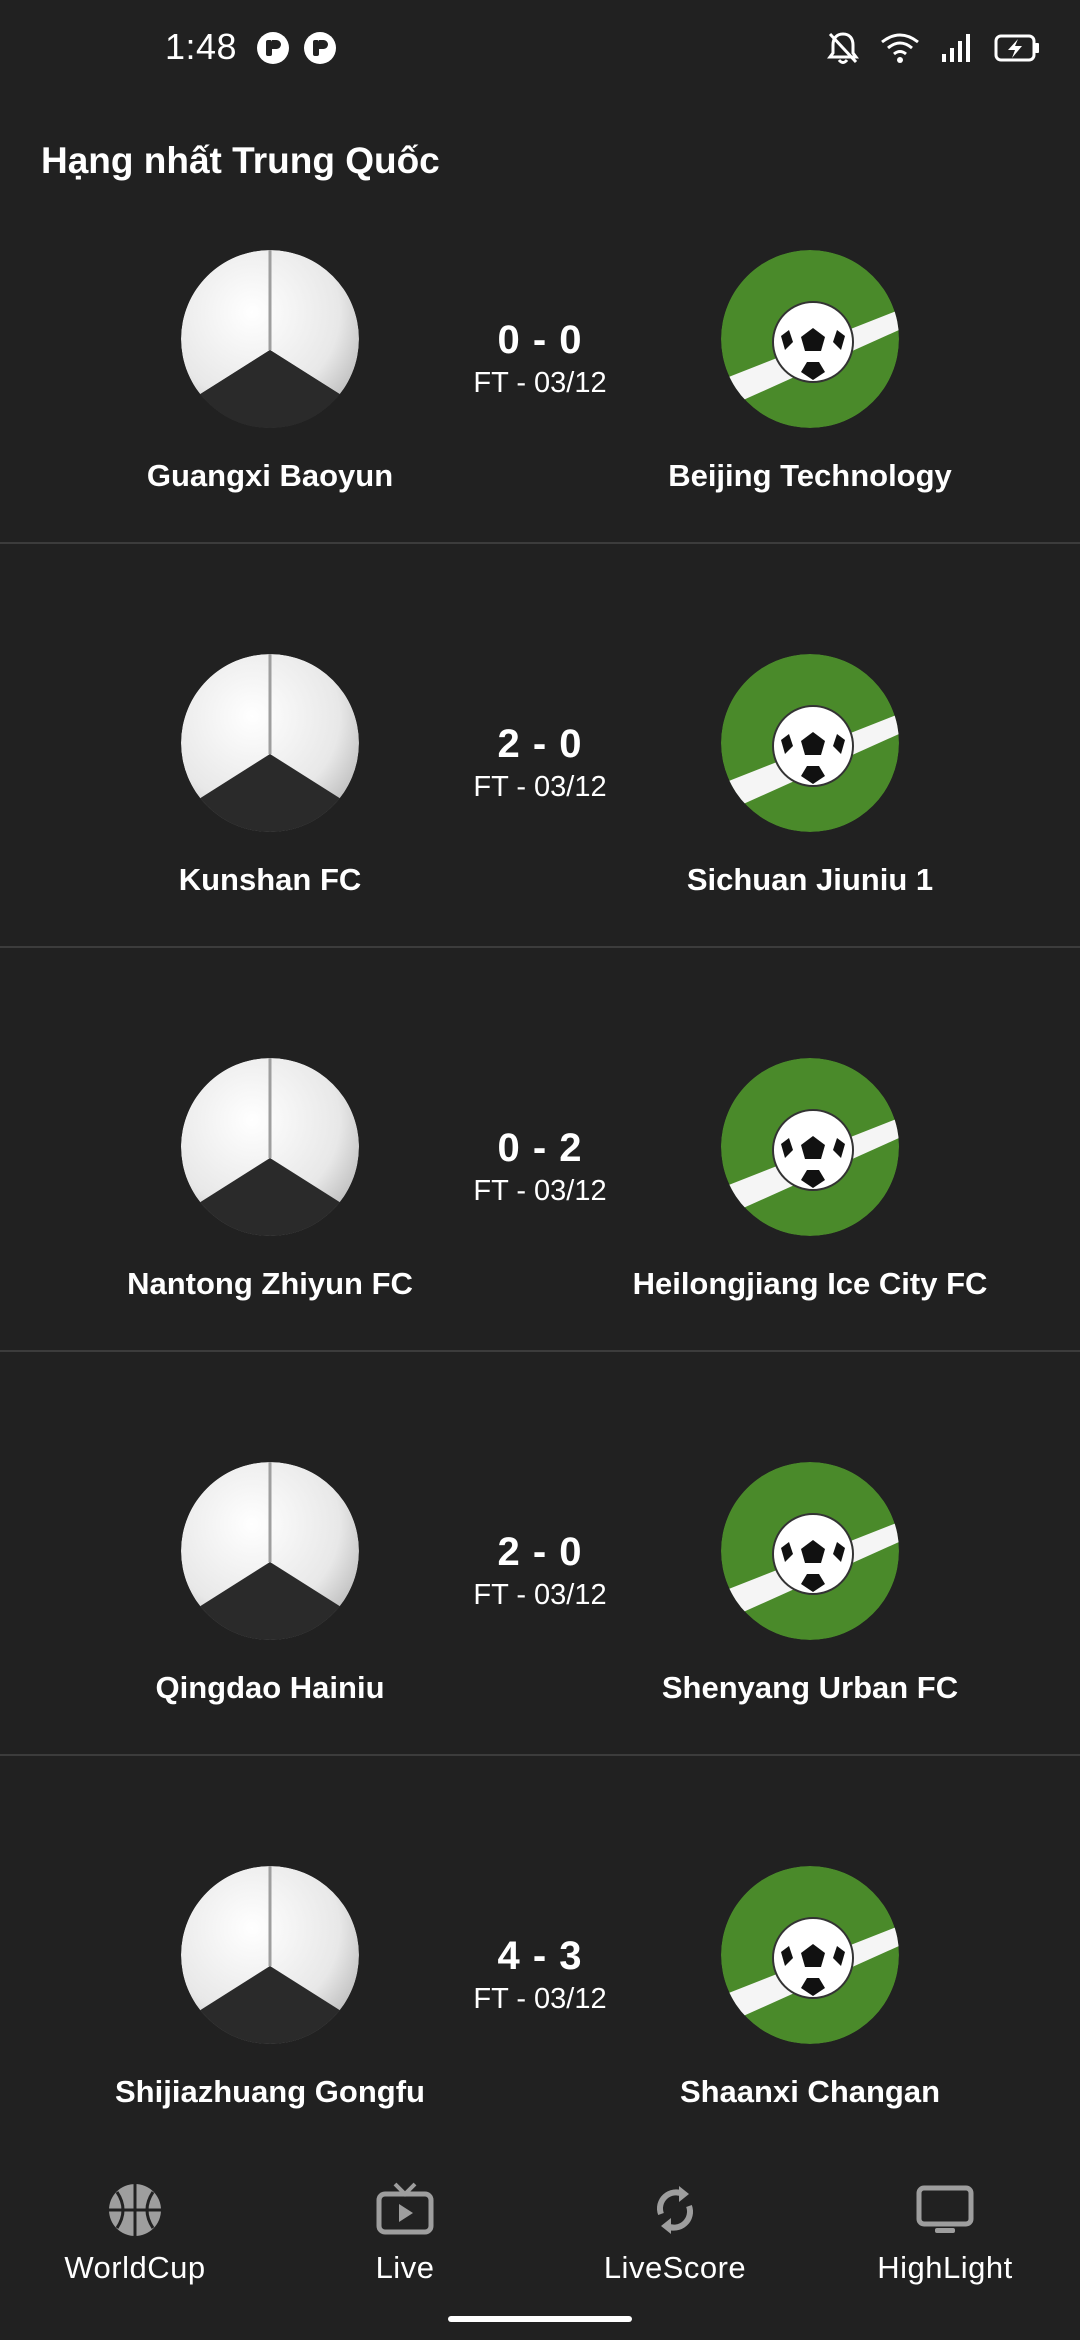 Image resolution: width=1080 pixels, height=2340 pixels. Describe the element at coordinates (675, 2267) in the screenshot. I see `nav-label: LiveScore` at that location.